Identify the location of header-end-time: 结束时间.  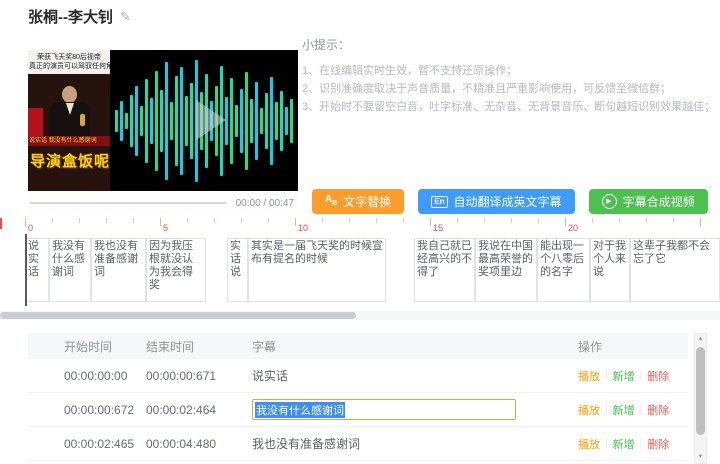
(170, 346).